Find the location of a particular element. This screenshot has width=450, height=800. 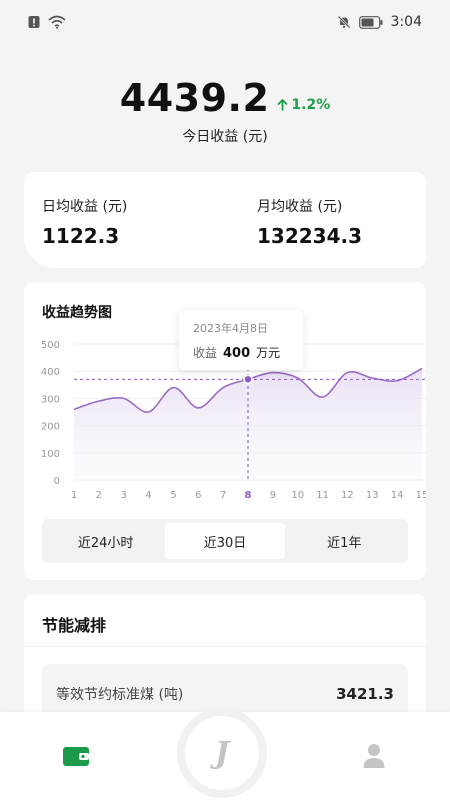

tab-30-days: 近30日 is located at coordinates (225, 541).